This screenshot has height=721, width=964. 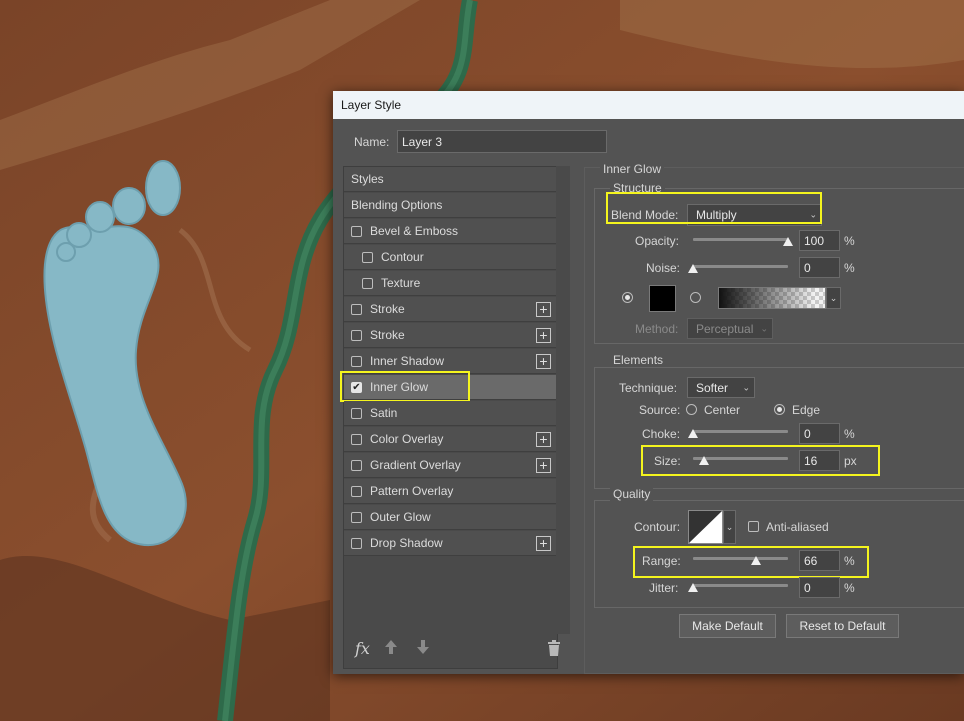 What do you see at coordinates (407, 439) in the screenshot?
I see `style-item-label: Color Overlay` at bounding box center [407, 439].